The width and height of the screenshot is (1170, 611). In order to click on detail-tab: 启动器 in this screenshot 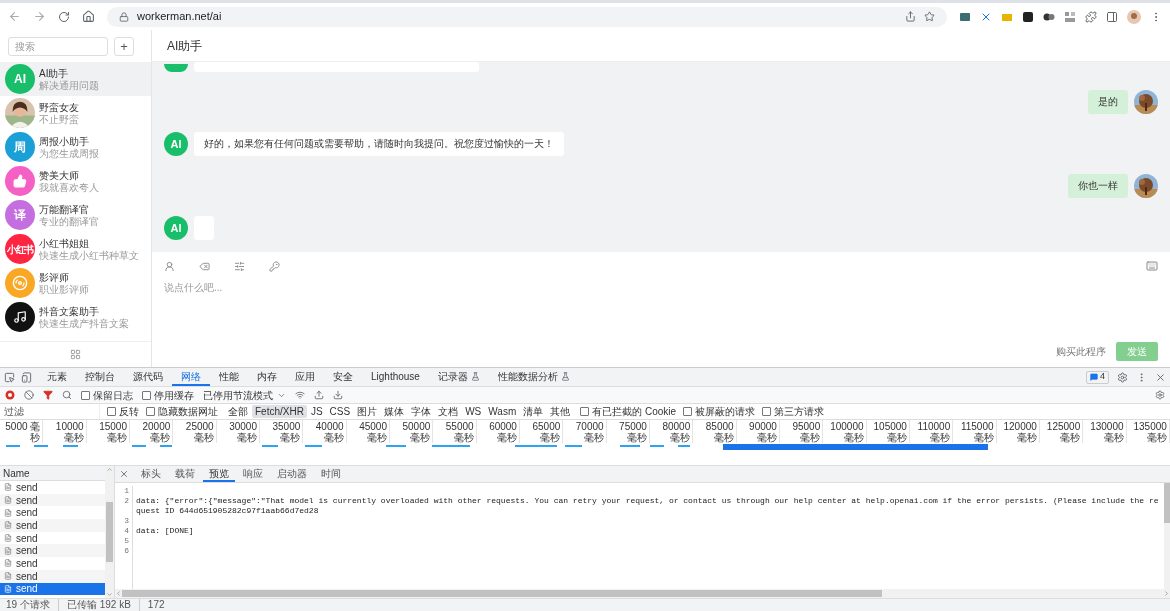, I will do `click(292, 474)`.